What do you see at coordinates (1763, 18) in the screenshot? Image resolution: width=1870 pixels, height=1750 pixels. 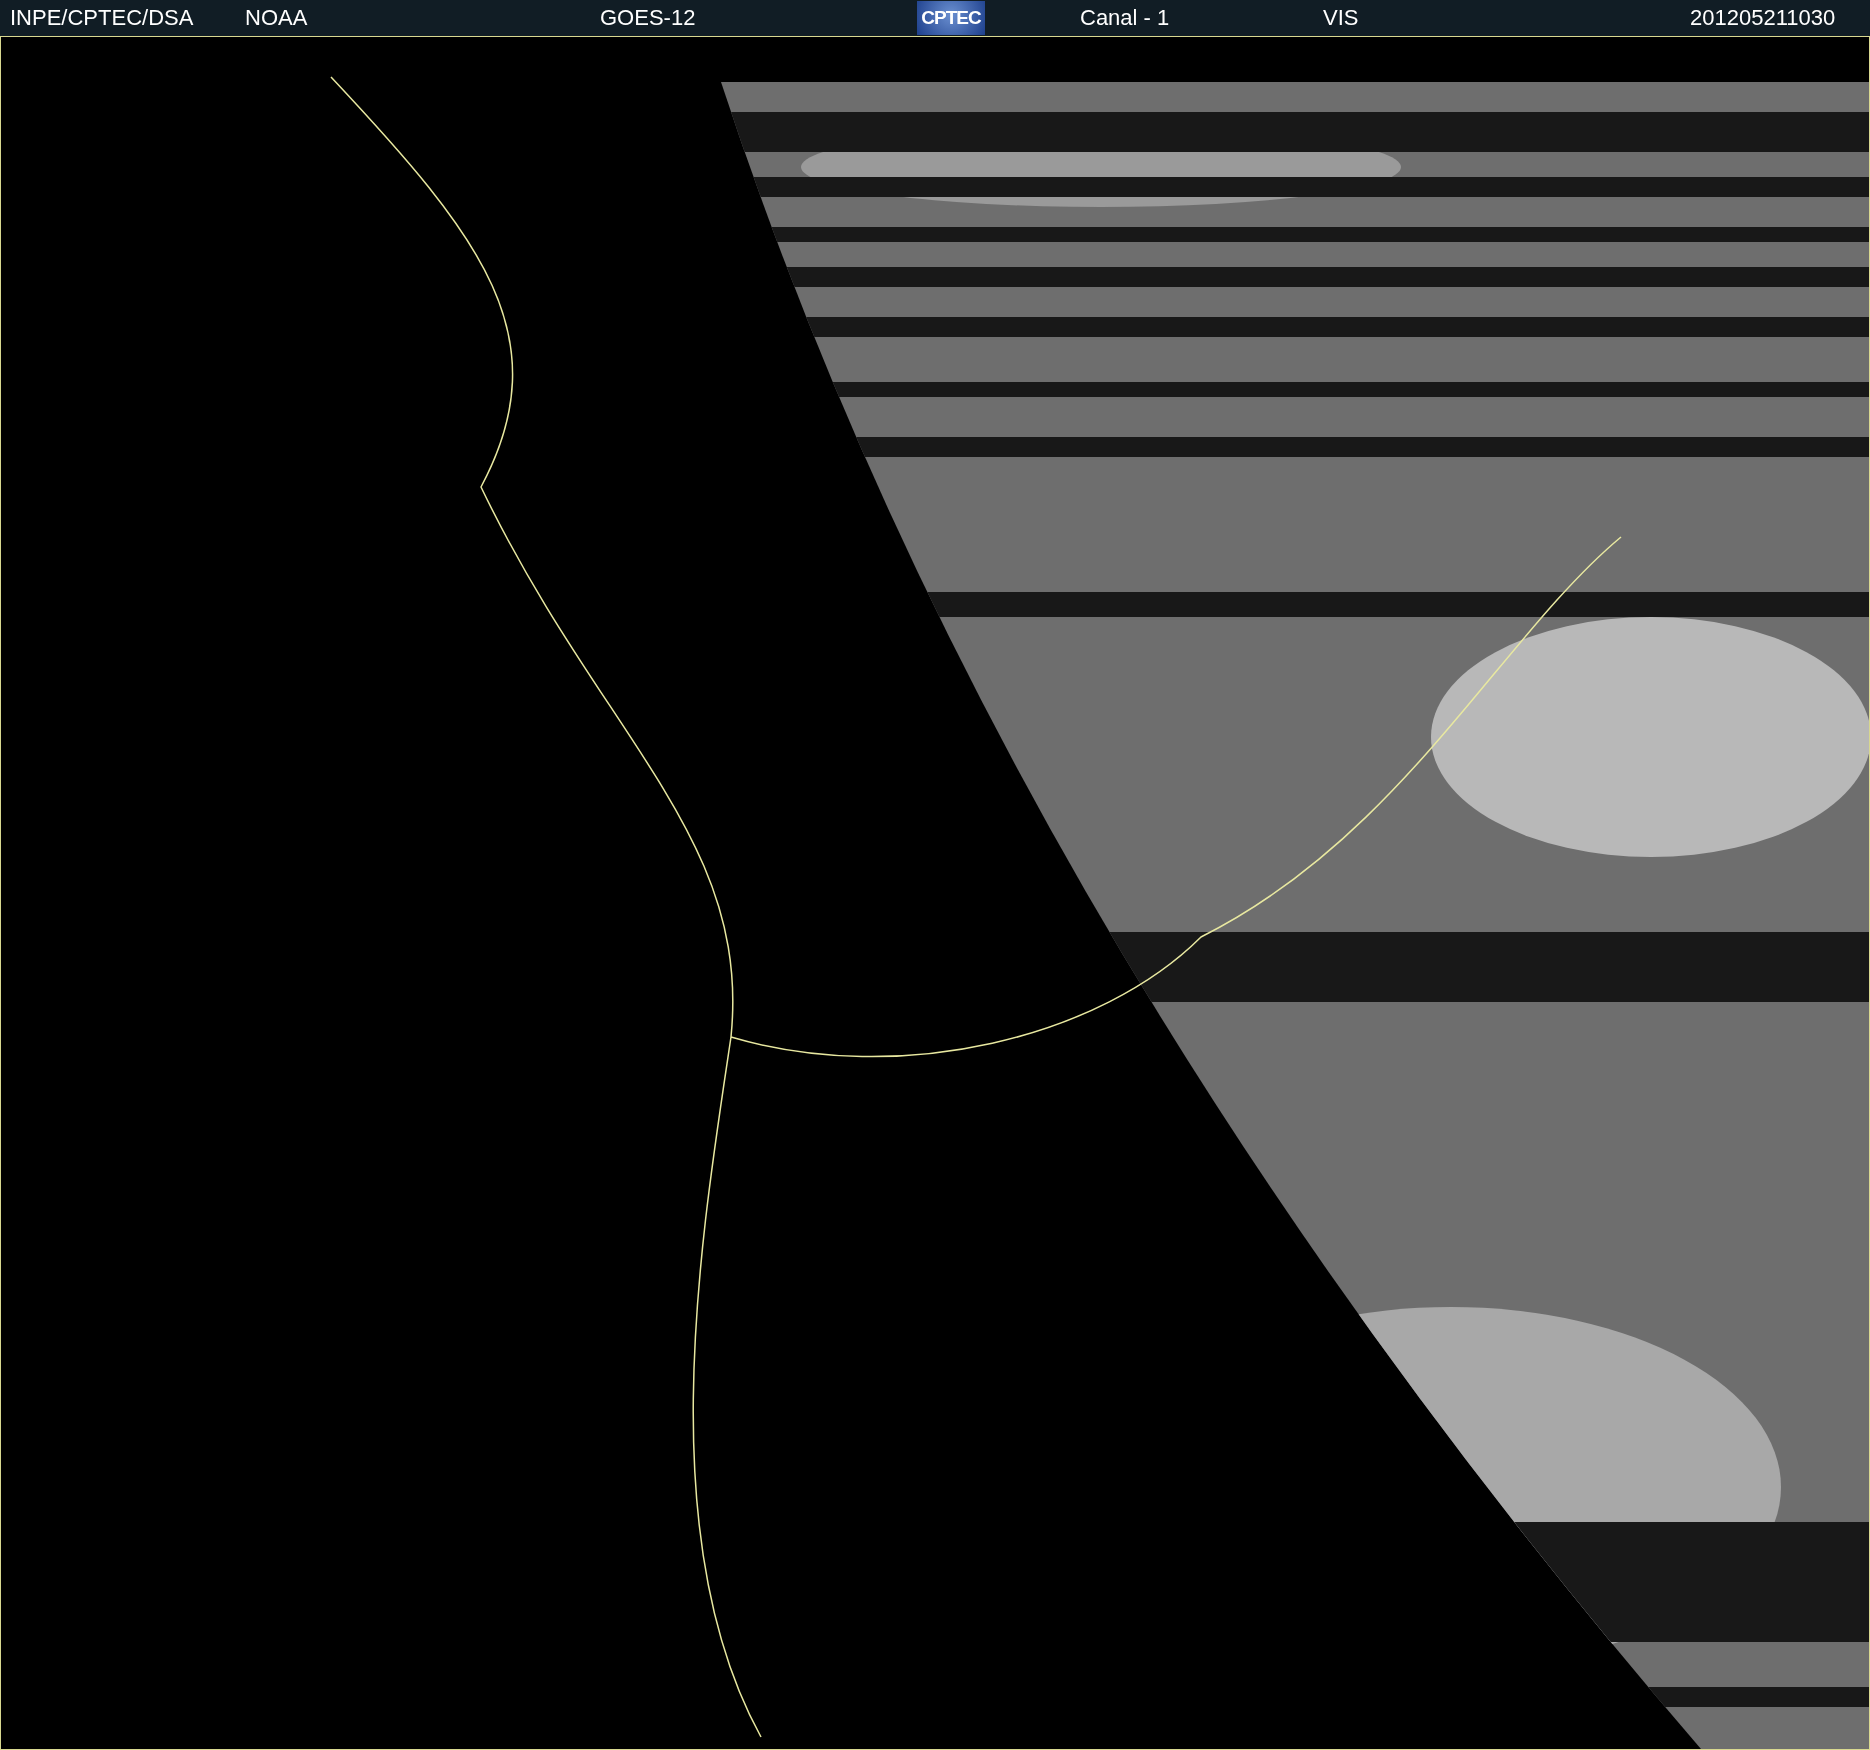 I see `timestamp-label: 201205211030` at bounding box center [1763, 18].